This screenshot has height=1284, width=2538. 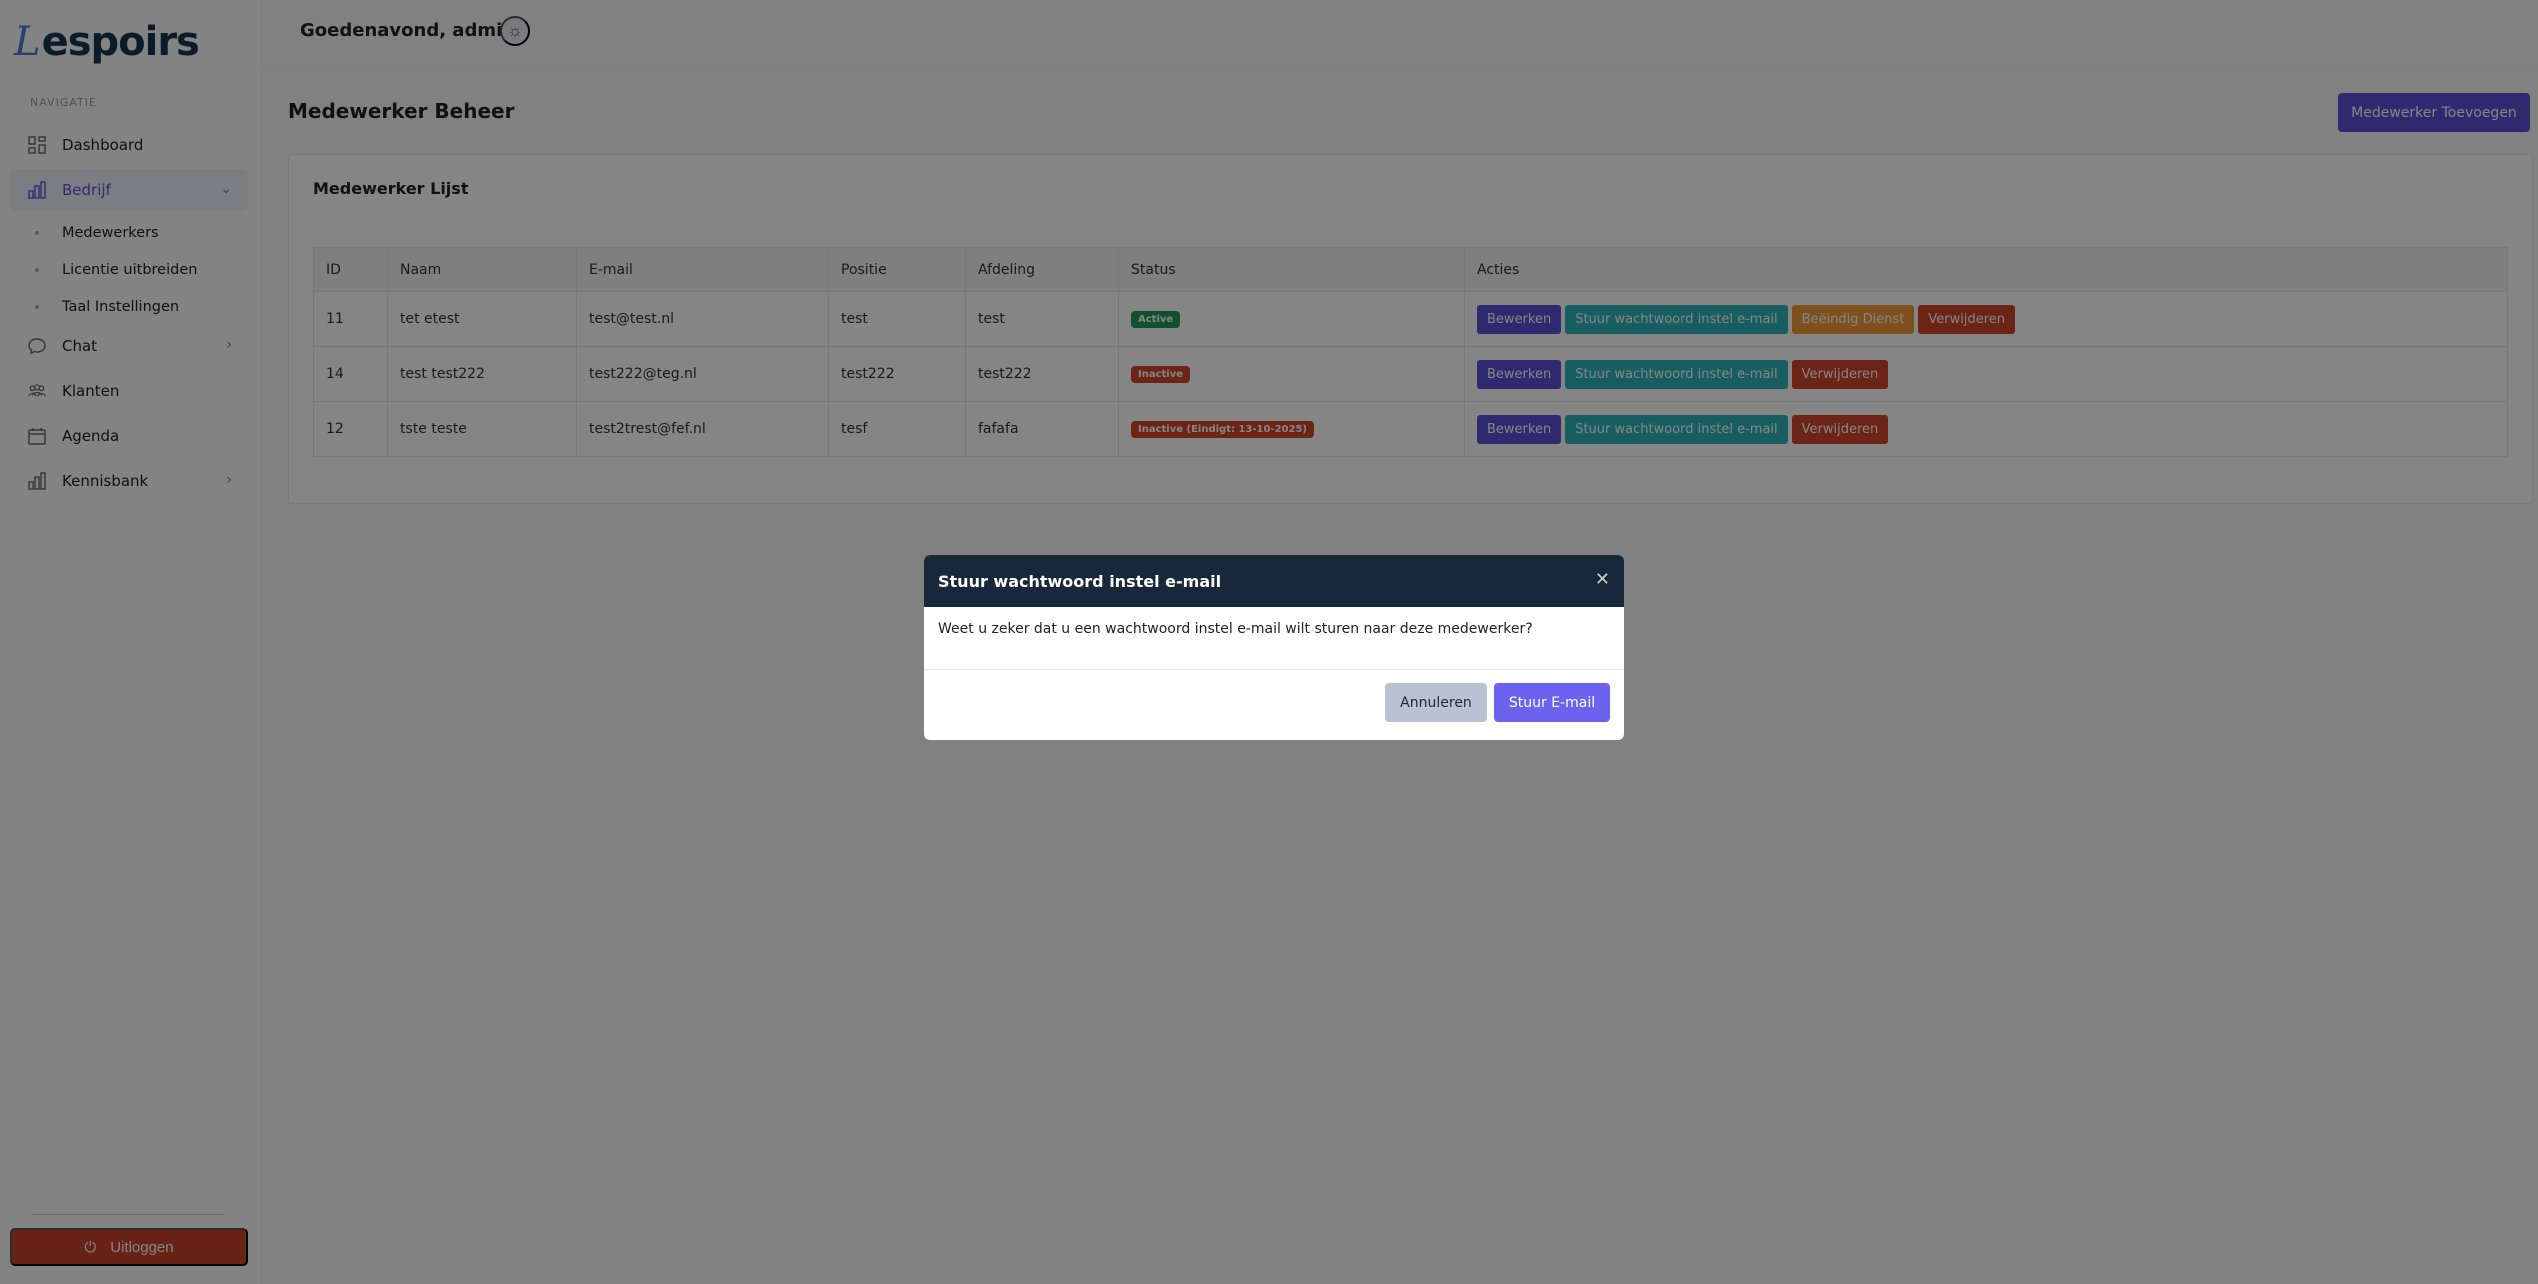 What do you see at coordinates (1552, 702) in the screenshot?
I see `send-email-button: Stuur E-mail` at bounding box center [1552, 702].